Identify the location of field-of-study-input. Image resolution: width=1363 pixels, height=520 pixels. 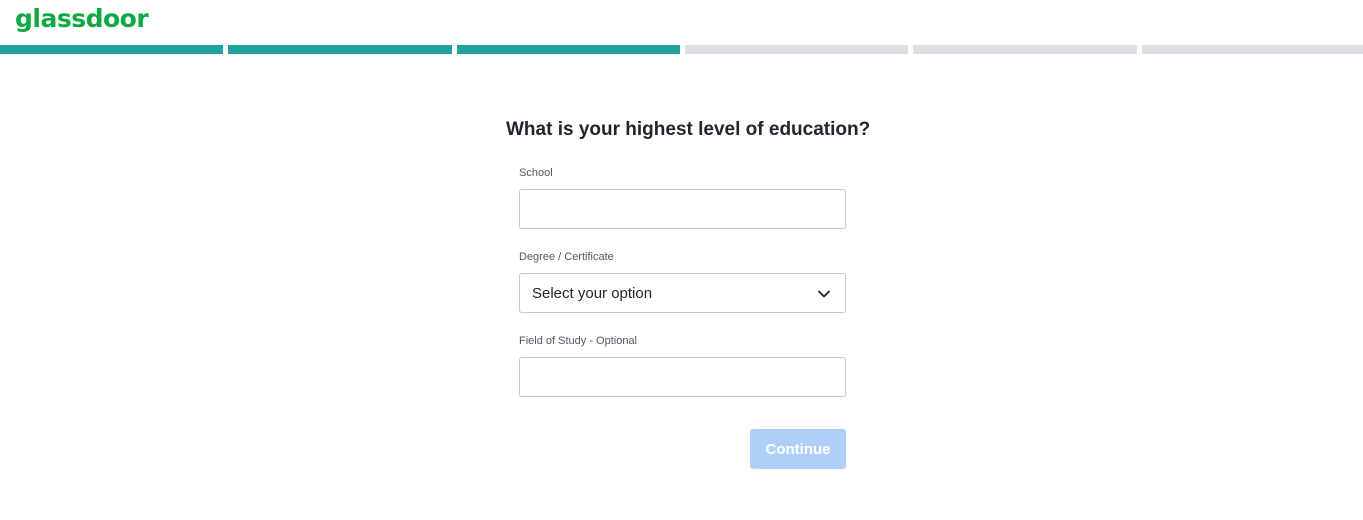
(682, 377).